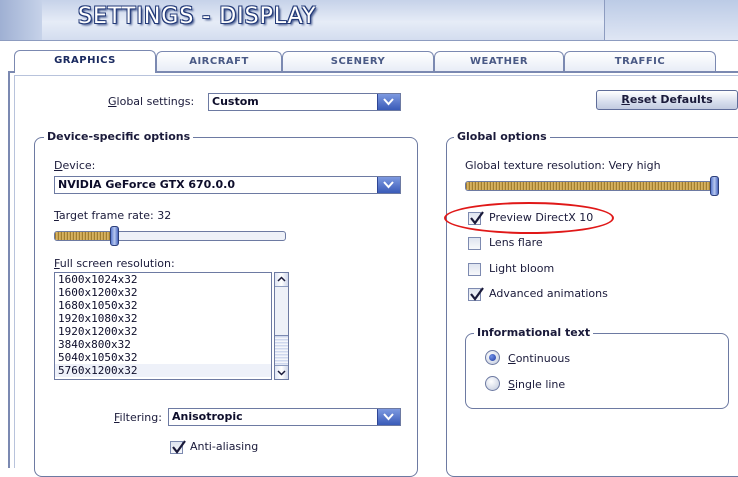 The height and width of the screenshot is (477, 738). I want to click on device-value: NVIDIA GeForce GTX 670.0.0, so click(147, 184).